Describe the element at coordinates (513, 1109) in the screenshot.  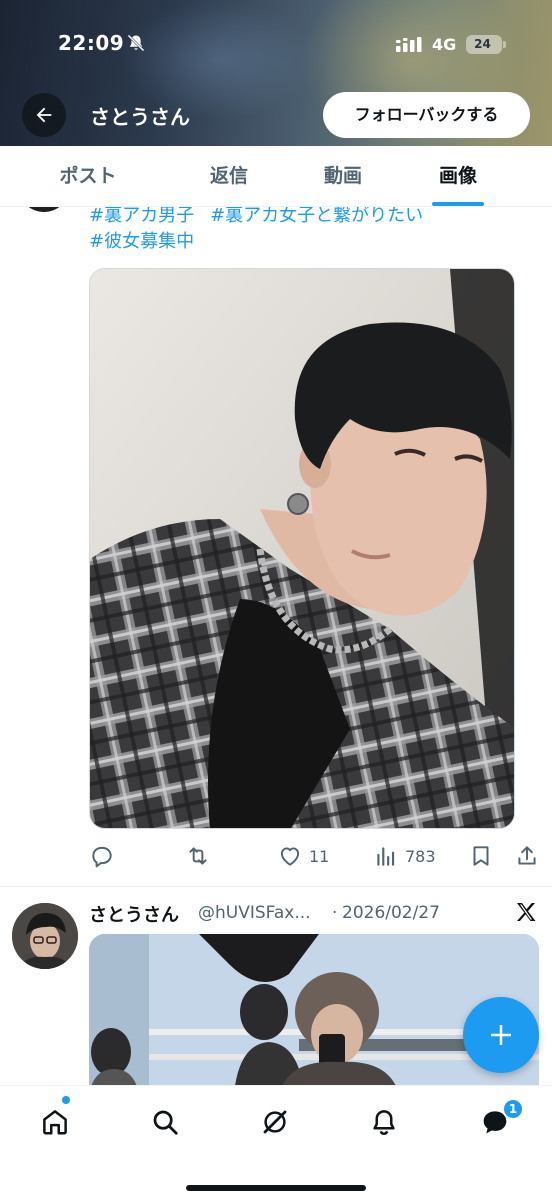
I see `messages-badge: 1` at that location.